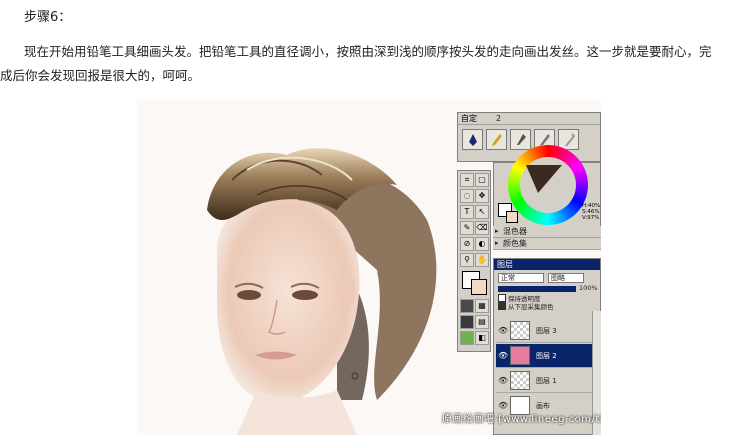 The height and width of the screenshot is (435, 750). I want to click on grid-icon: ▤, so click(482, 322).